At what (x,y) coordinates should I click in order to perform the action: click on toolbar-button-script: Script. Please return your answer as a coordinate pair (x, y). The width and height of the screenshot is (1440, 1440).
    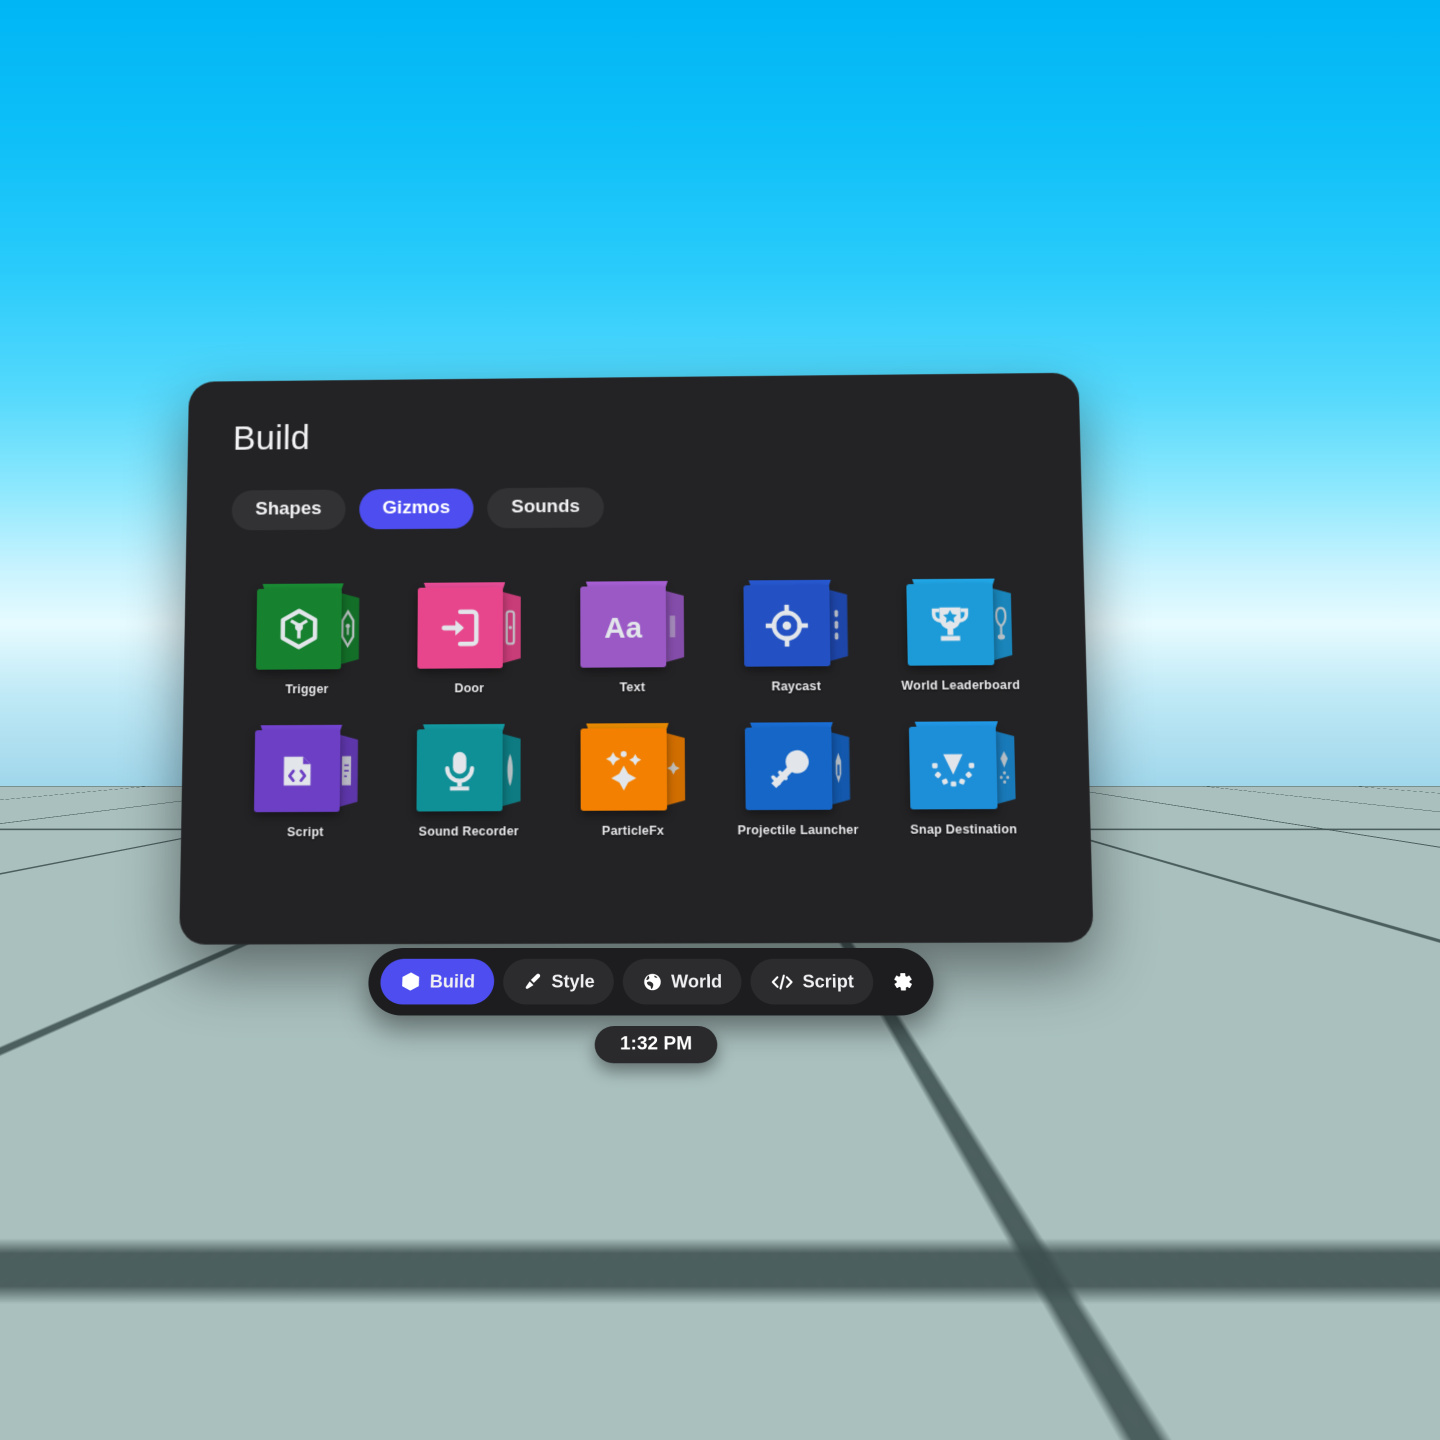
    Looking at the image, I should click on (811, 981).